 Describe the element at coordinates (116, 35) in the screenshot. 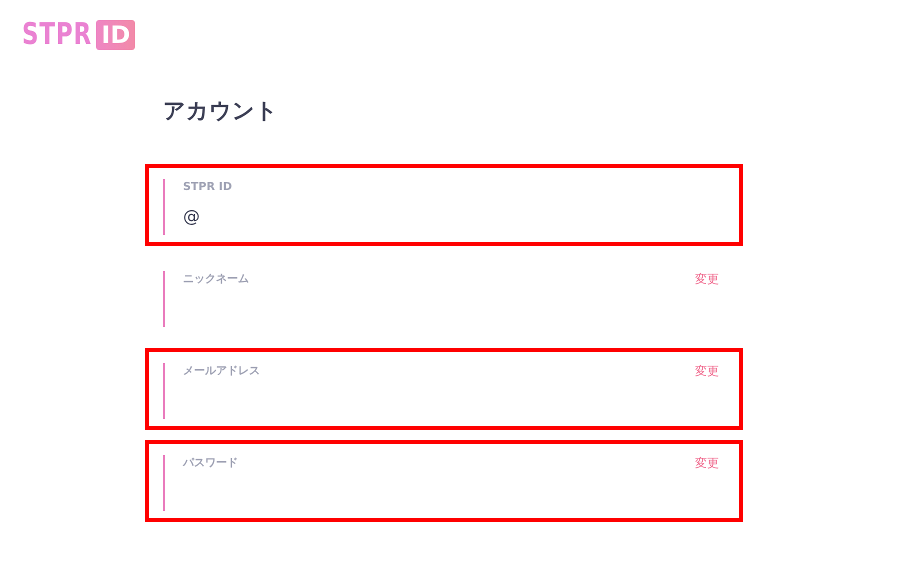

I see `logo-badge: ID` at that location.